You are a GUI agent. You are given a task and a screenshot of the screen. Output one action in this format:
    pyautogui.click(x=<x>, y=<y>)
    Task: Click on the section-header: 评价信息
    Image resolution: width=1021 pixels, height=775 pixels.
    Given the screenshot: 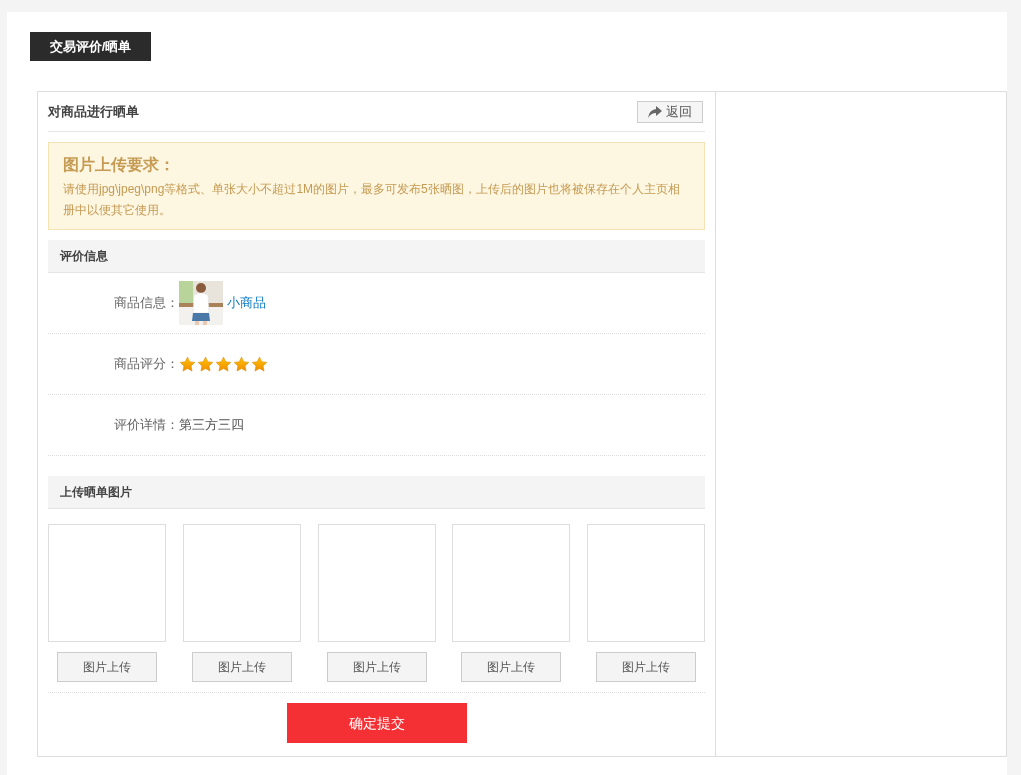 What is the action you would take?
    pyautogui.click(x=376, y=256)
    